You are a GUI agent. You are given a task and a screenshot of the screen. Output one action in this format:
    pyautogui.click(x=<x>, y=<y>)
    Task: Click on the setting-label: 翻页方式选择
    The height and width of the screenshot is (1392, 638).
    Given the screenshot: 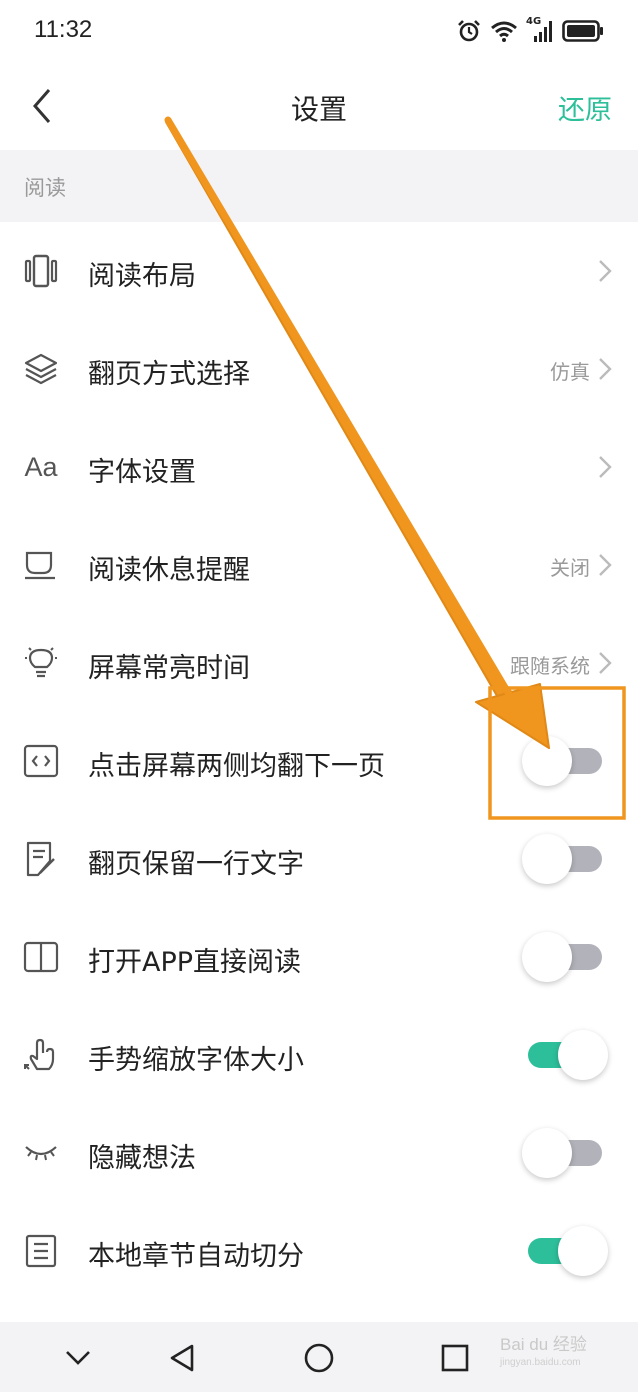 What is the action you would take?
    pyautogui.click(x=169, y=374)
    